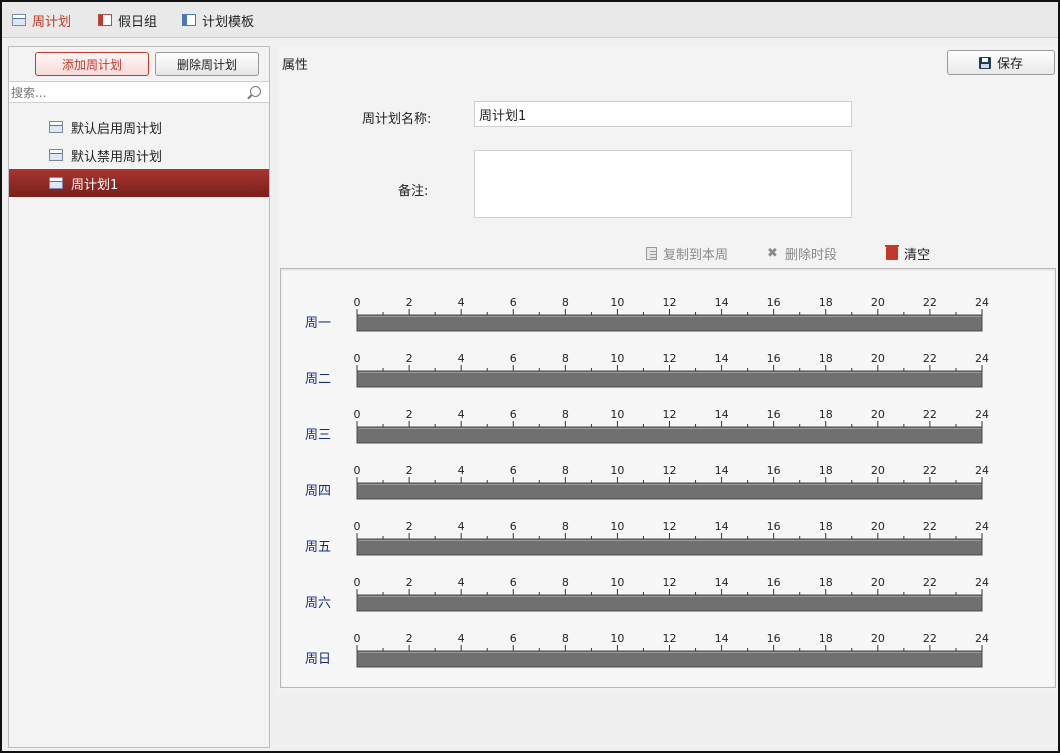 Image resolution: width=1060 pixels, height=753 pixels. I want to click on search-box, so click(139, 92).